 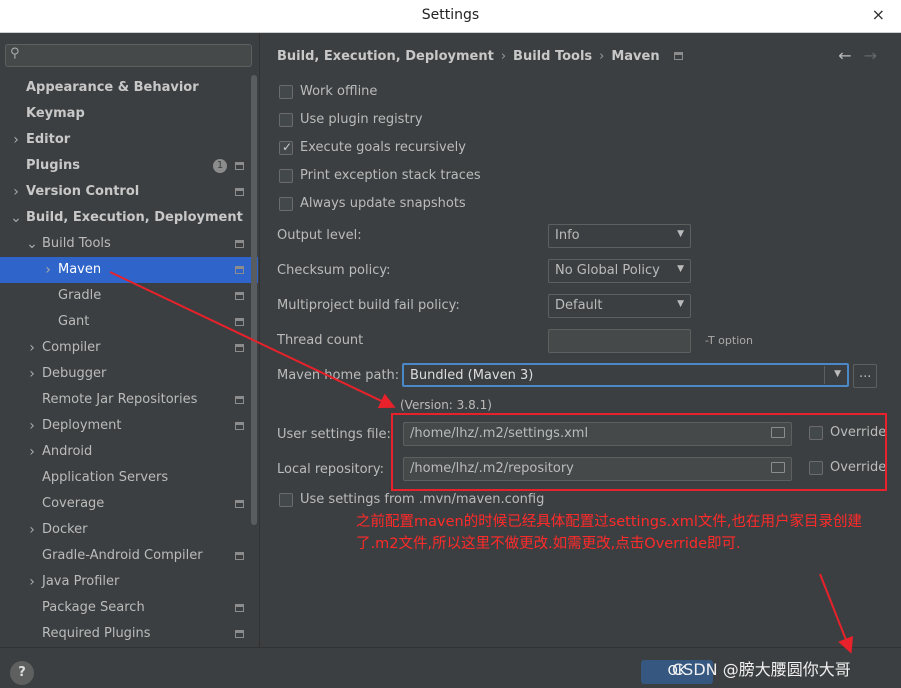 I want to click on maven-home-select: Bundled (Maven 3) ▼, so click(x=625, y=375).